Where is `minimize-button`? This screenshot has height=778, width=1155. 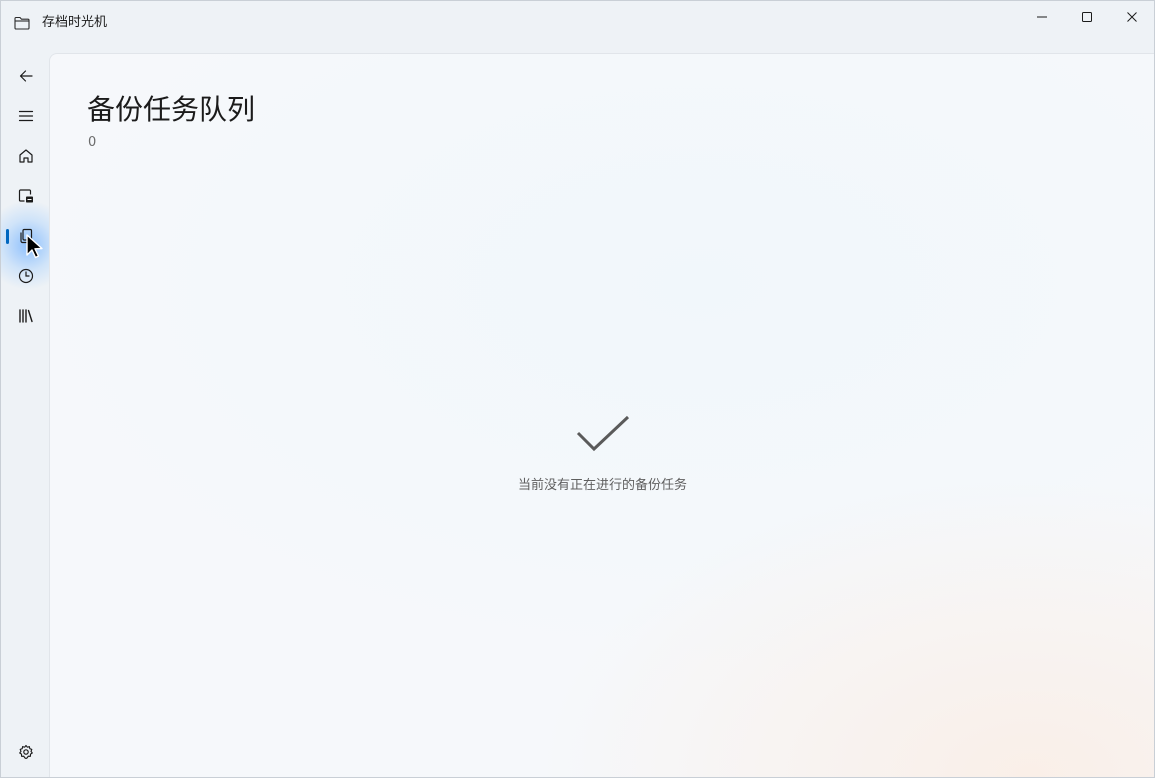
minimize-button is located at coordinates (1042, 17).